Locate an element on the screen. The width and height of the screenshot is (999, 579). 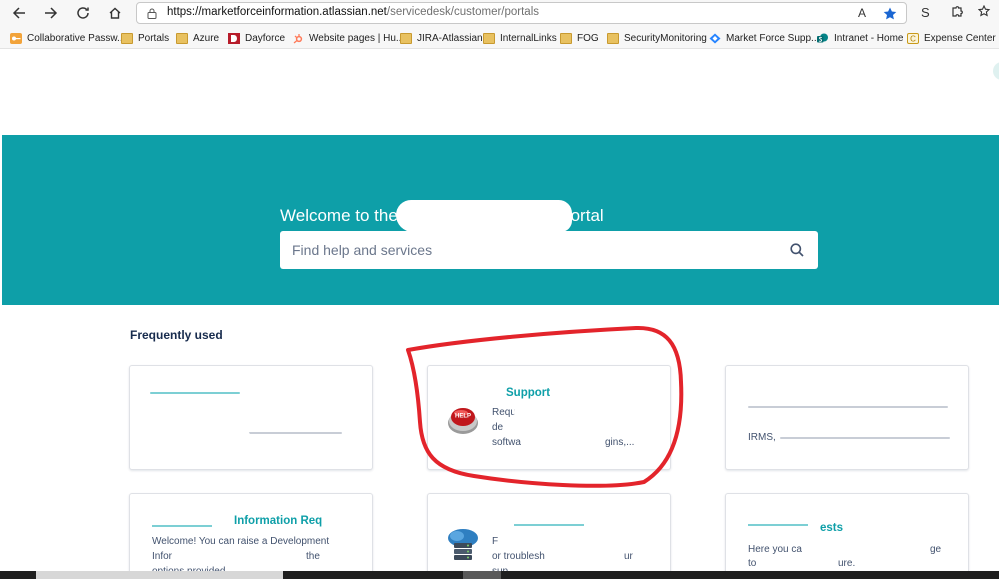
card-desc-line: Requ is located at coordinates (504, 412).